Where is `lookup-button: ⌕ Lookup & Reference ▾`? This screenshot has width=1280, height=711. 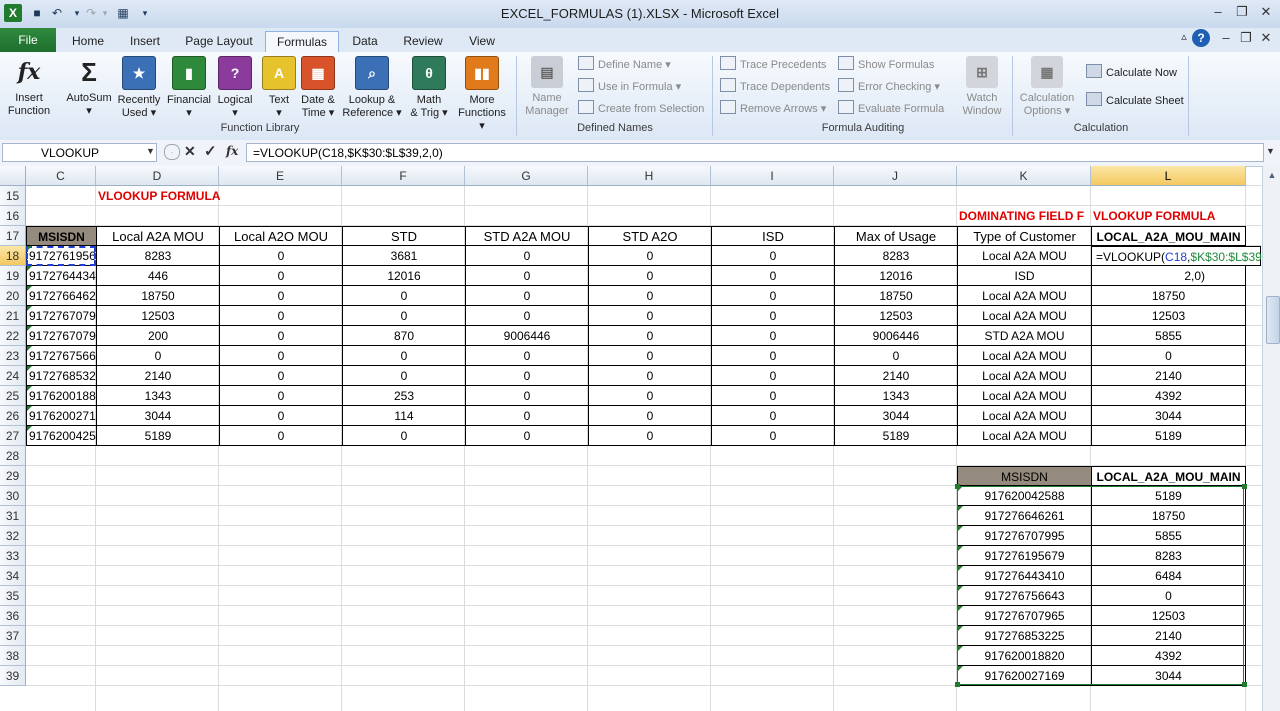 lookup-button: ⌕ Lookup & Reference ▾ is located at coordinates (372, 88).